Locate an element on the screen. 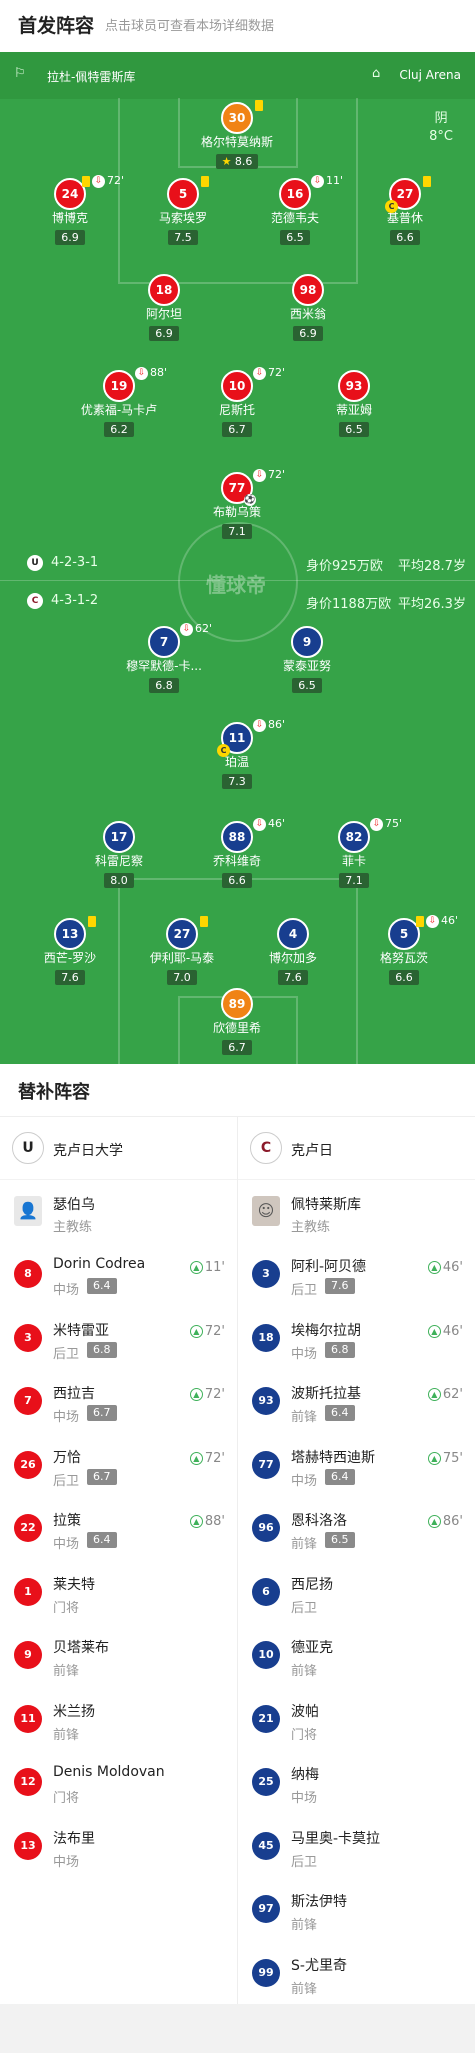 The width and height of the screenshot is (475, 2053). player-rating: 7.6 is located at coordinates (70, 977).